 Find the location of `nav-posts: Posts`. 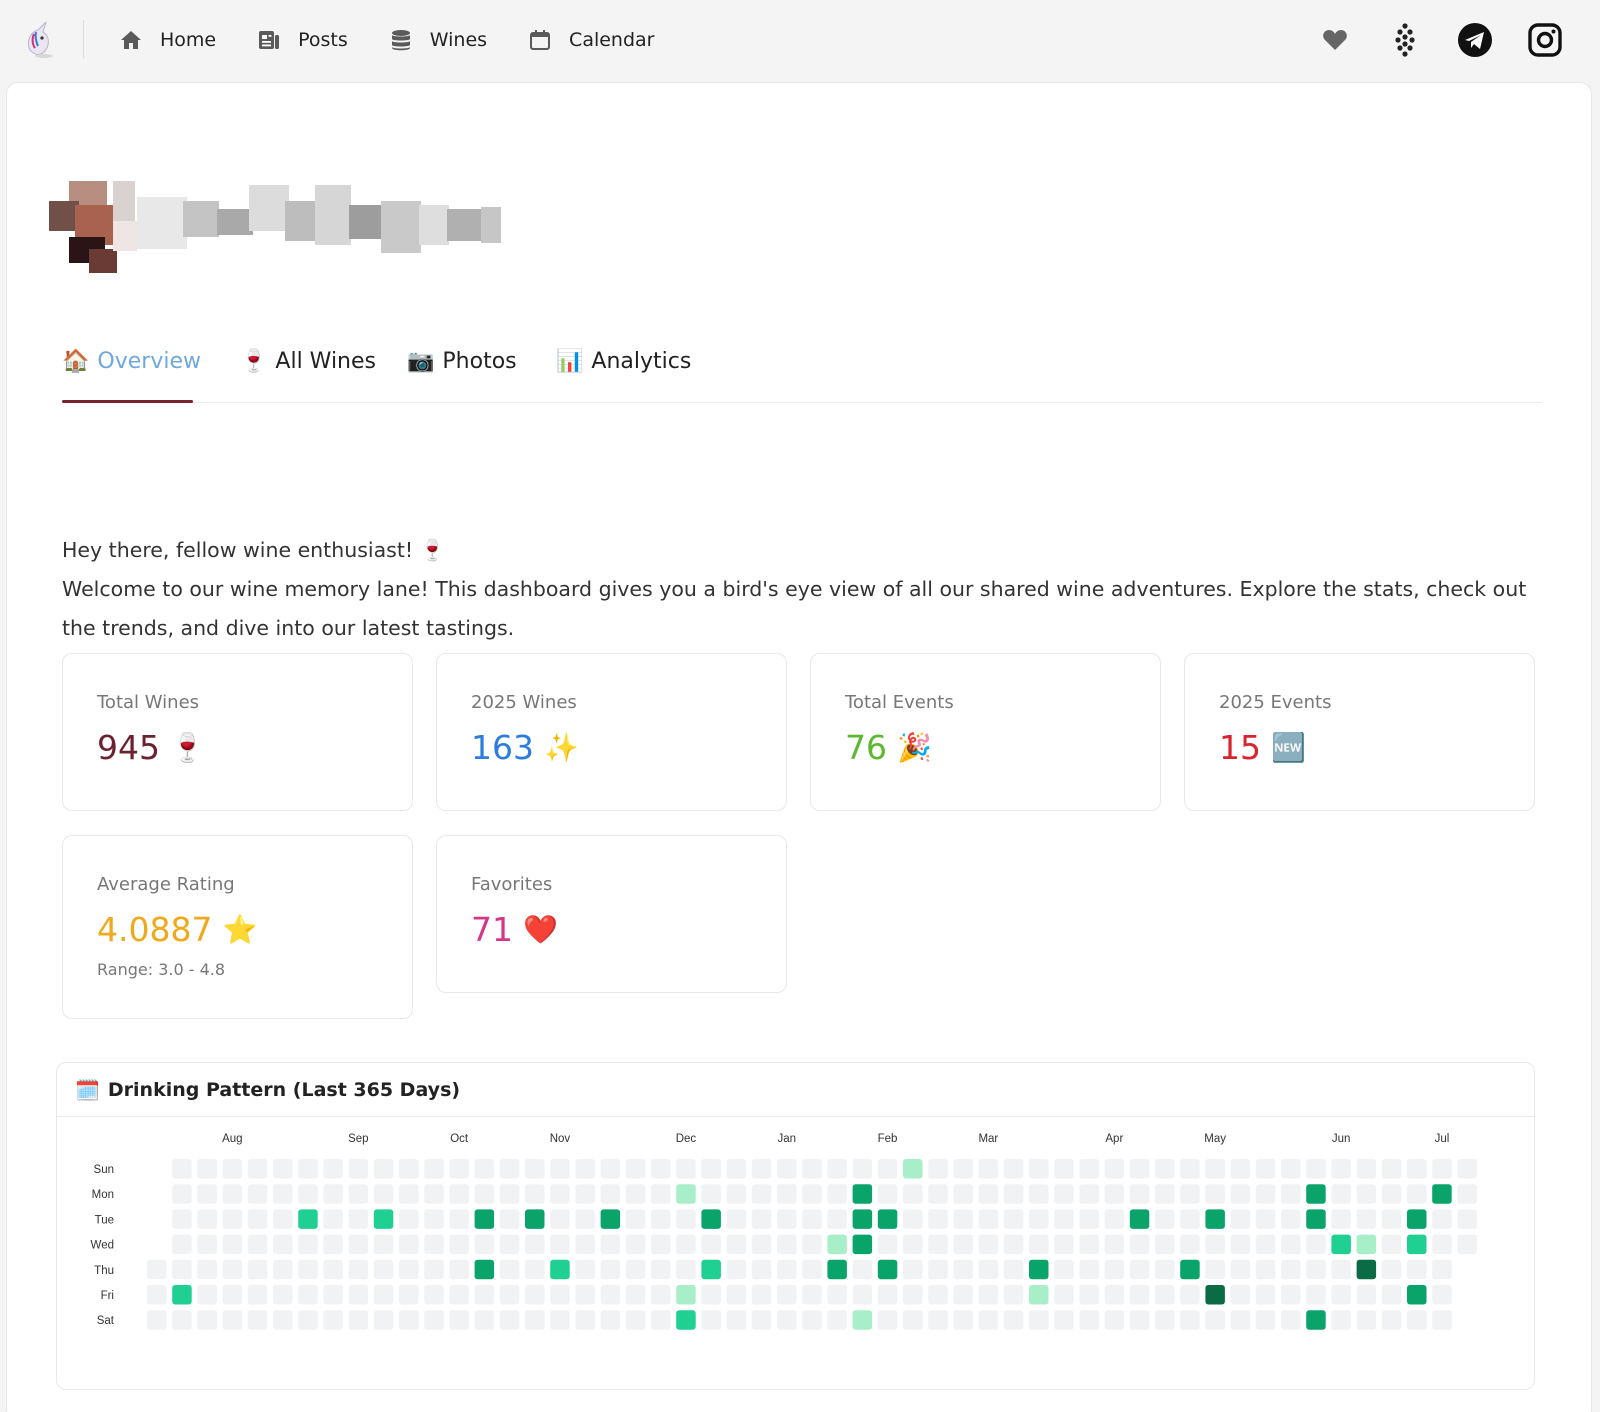

nav-posts: Posts is located at coordinates (302, 40).